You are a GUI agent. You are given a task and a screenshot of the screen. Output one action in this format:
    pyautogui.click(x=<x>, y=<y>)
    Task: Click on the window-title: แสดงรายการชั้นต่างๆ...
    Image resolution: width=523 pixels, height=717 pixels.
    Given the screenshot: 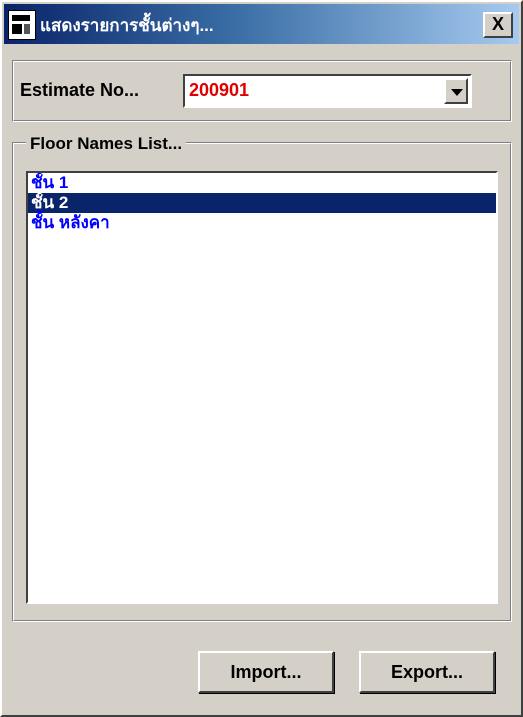 What is the action you would take?
    pyautogui.click(x=127, y=25)
    